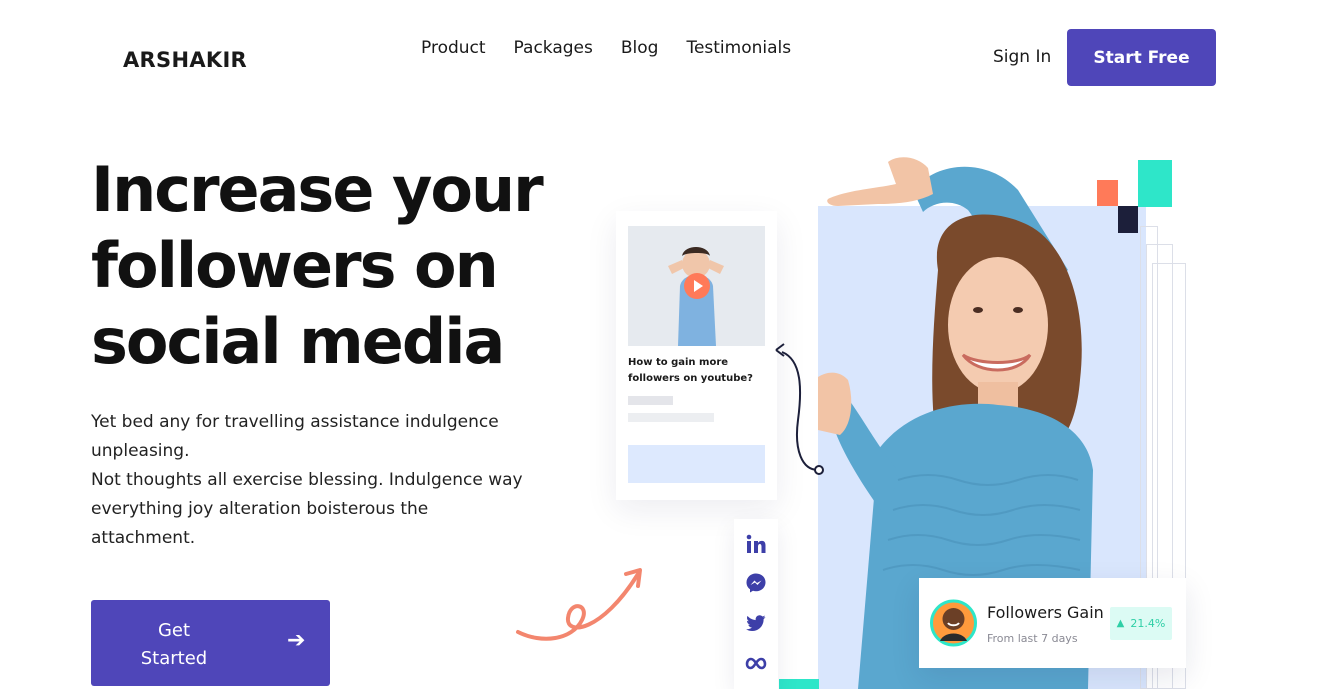 The image size is (1344, 689). I want to click on messenger-icon, so click(756, 583).